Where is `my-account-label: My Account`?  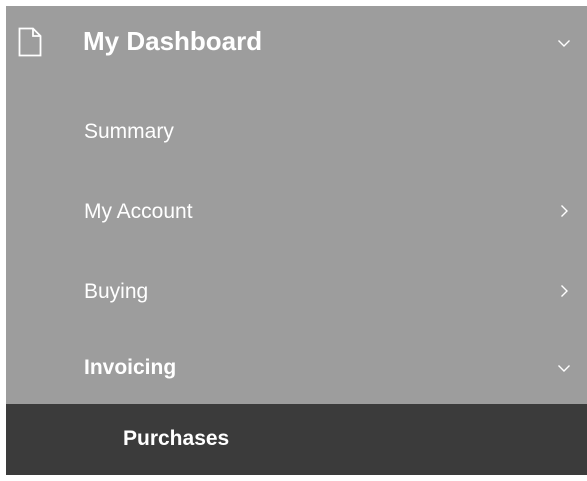 my-account-label: My Account is located at coordinates (138, 211).